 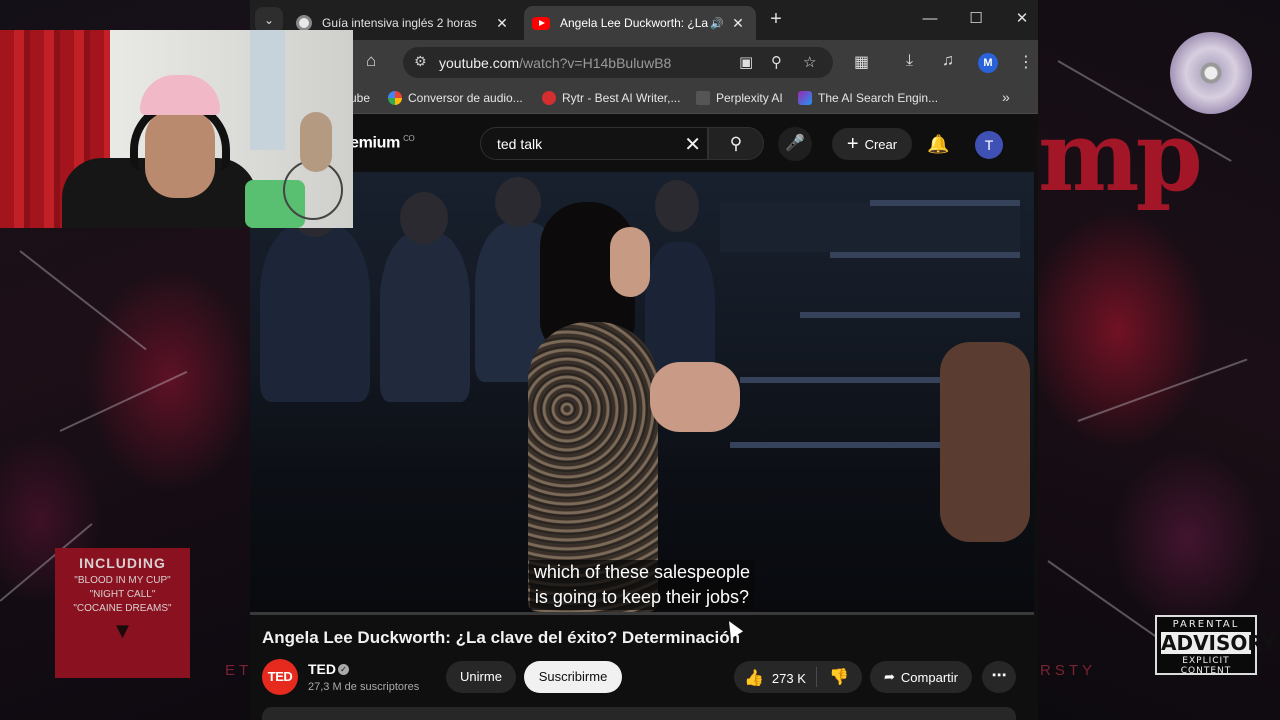 What do you see at coordinates (976, 19) in the screenshot?
I see `maximize-button: ☐` at bounding box center [976, 19].